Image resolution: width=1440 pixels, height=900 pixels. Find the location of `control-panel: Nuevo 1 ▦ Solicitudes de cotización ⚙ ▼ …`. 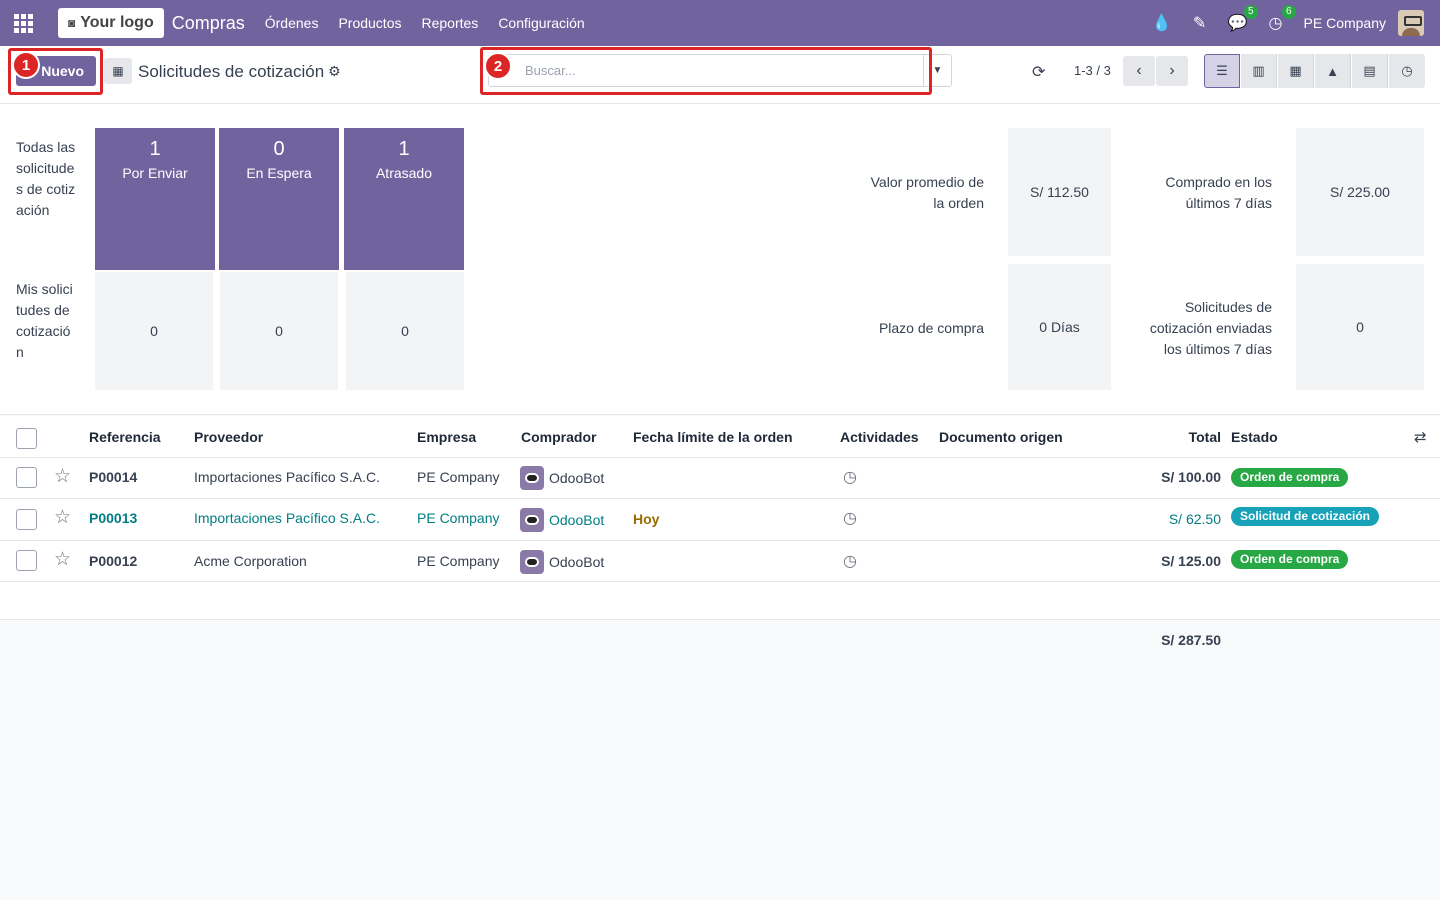

control-panel: Nuevo 1 ▦ Solicitudes de cotización ⚙ ▼ … is located at coordinates (720, 75).